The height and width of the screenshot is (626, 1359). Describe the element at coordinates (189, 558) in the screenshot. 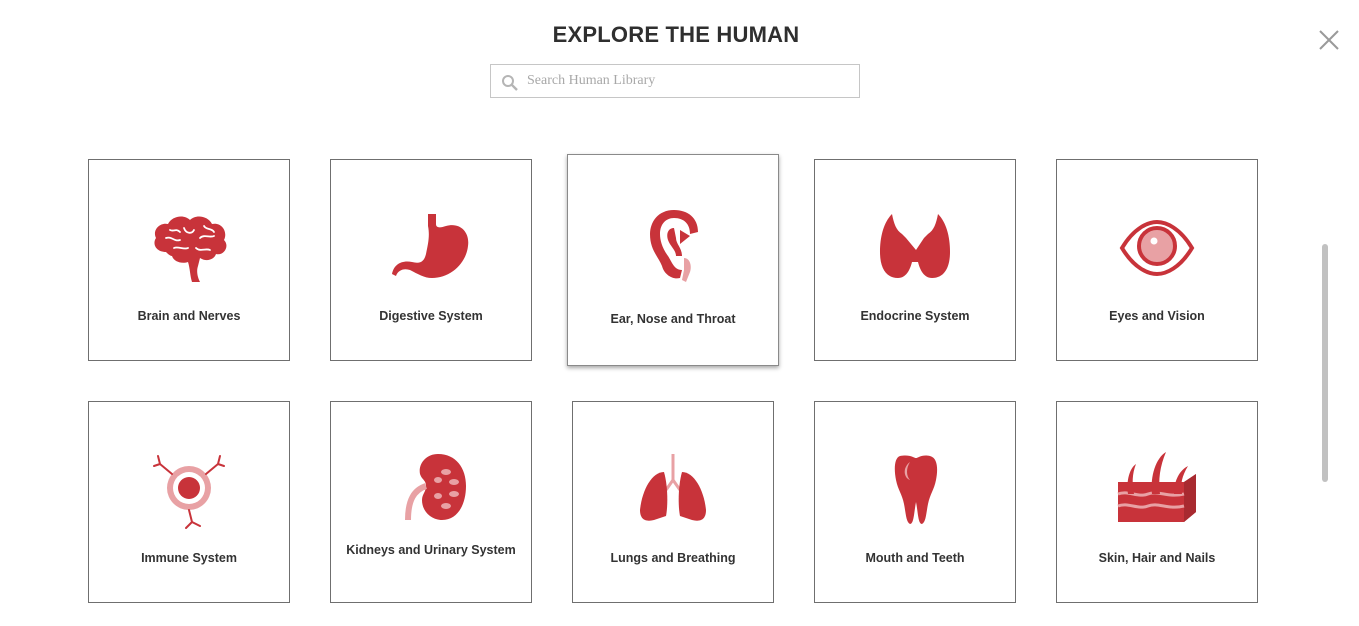

I see `card-label: Immune System` at that location.